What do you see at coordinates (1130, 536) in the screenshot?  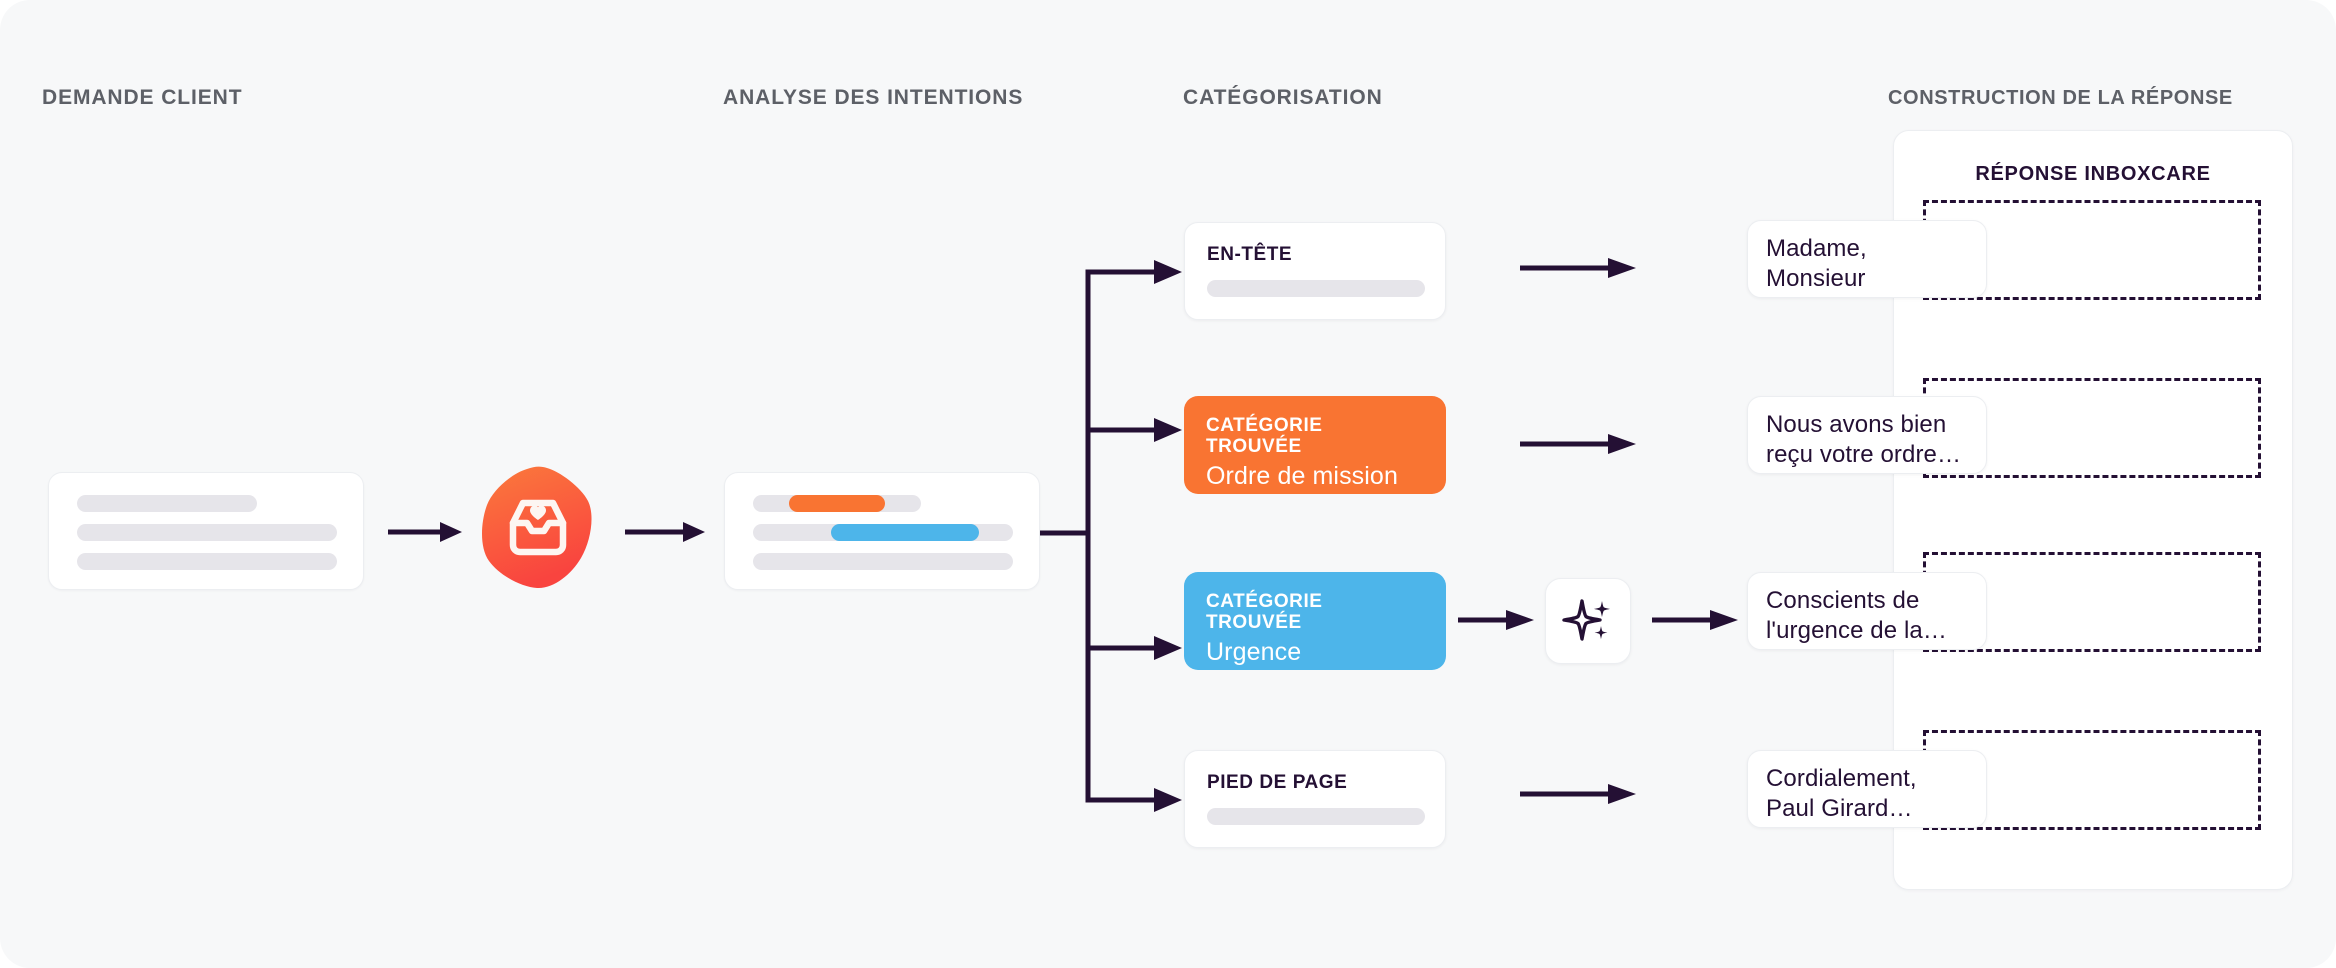 I see `branch-connector` at bounding box center [1130, 536].